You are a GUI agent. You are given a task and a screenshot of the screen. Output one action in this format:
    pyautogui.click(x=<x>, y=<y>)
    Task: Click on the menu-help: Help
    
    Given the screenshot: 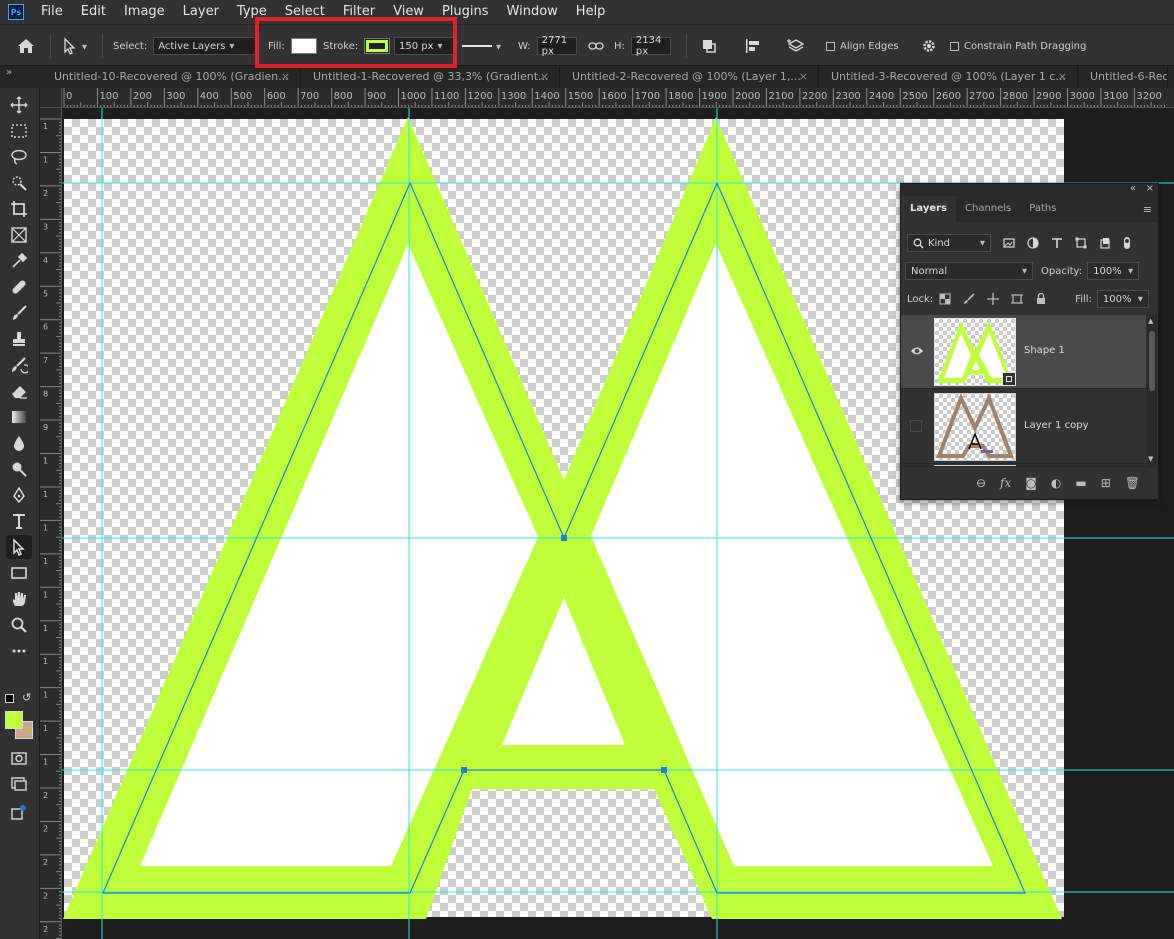 What is the action you would take?
    pyautogui.click(x=591, y=12)
    